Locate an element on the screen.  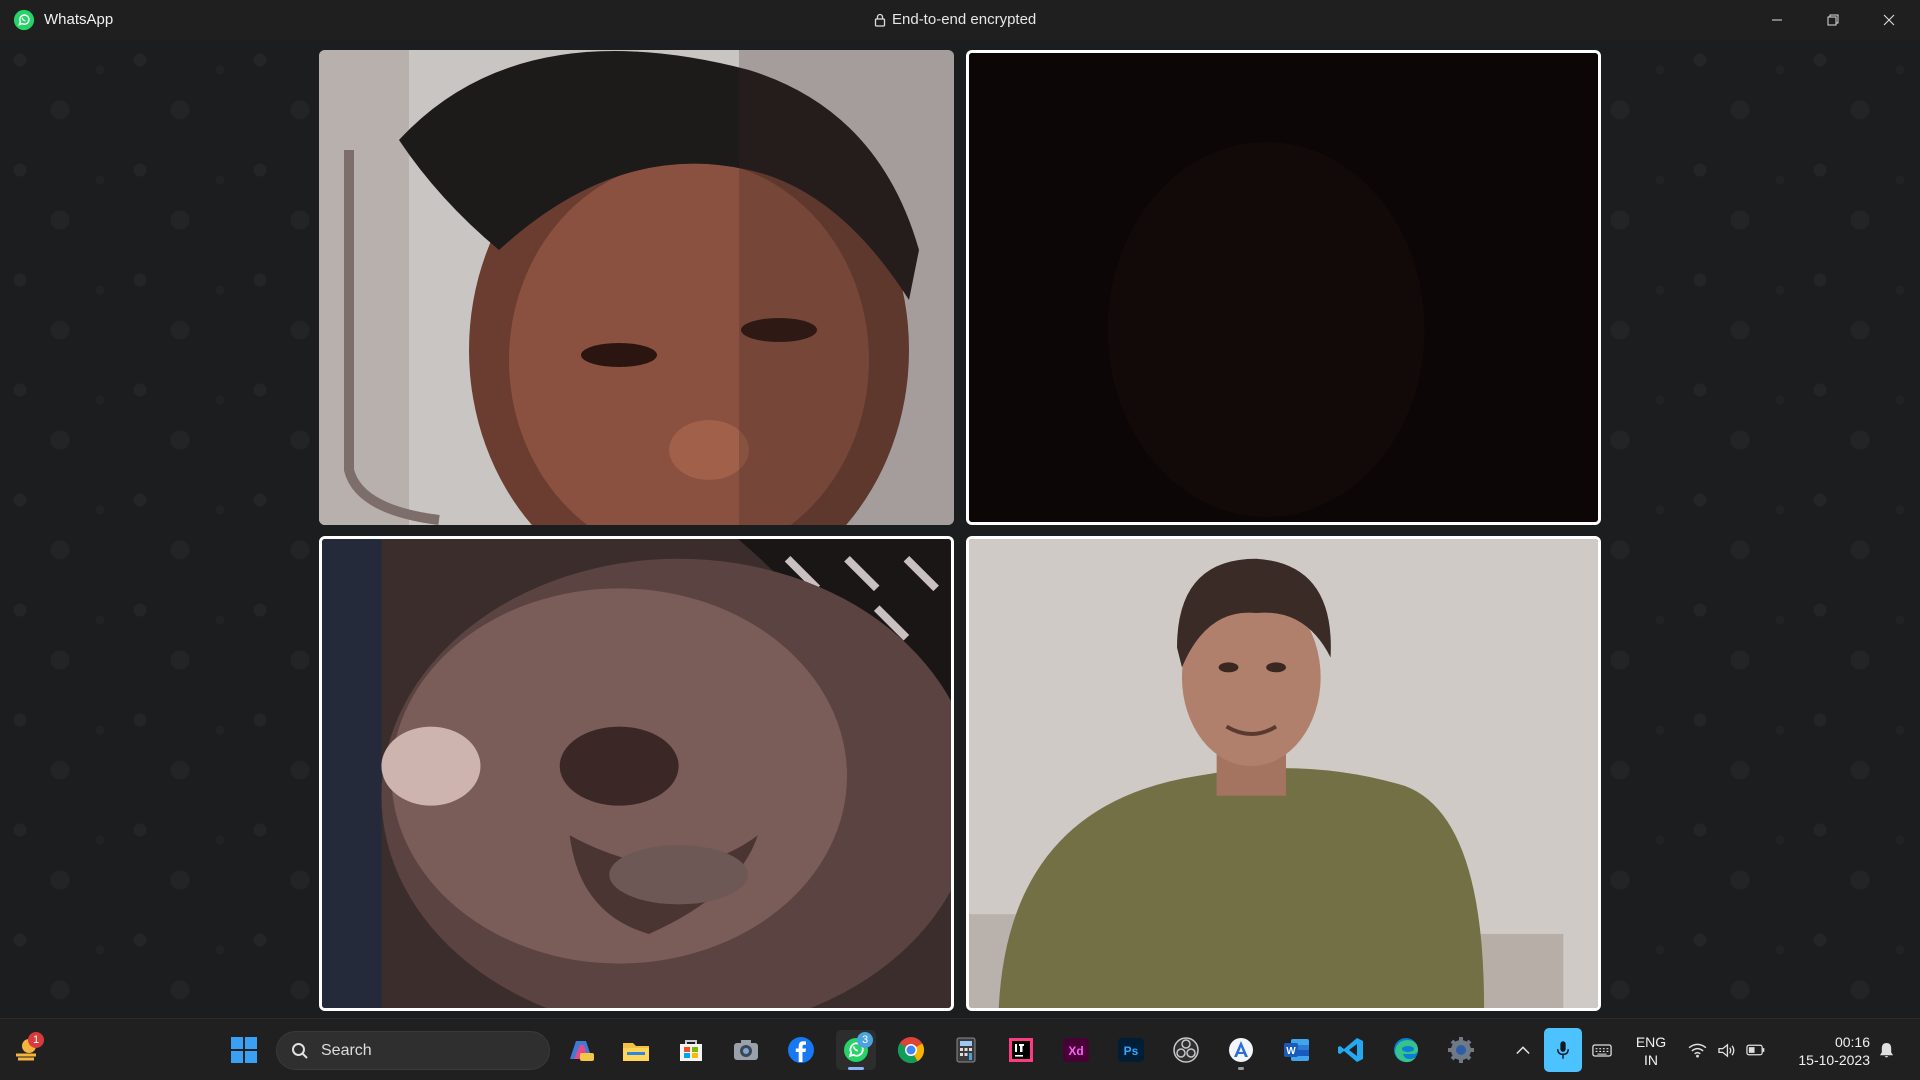
obs-icon is located at coordinates (1186, 1050).